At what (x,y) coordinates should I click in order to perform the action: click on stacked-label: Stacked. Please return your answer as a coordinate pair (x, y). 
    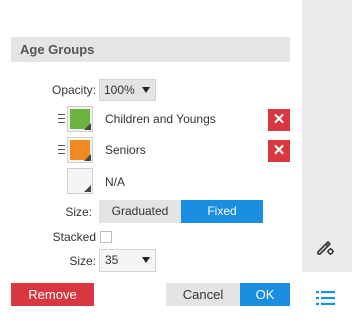
    Looking at the image, I should click on (74, 237).